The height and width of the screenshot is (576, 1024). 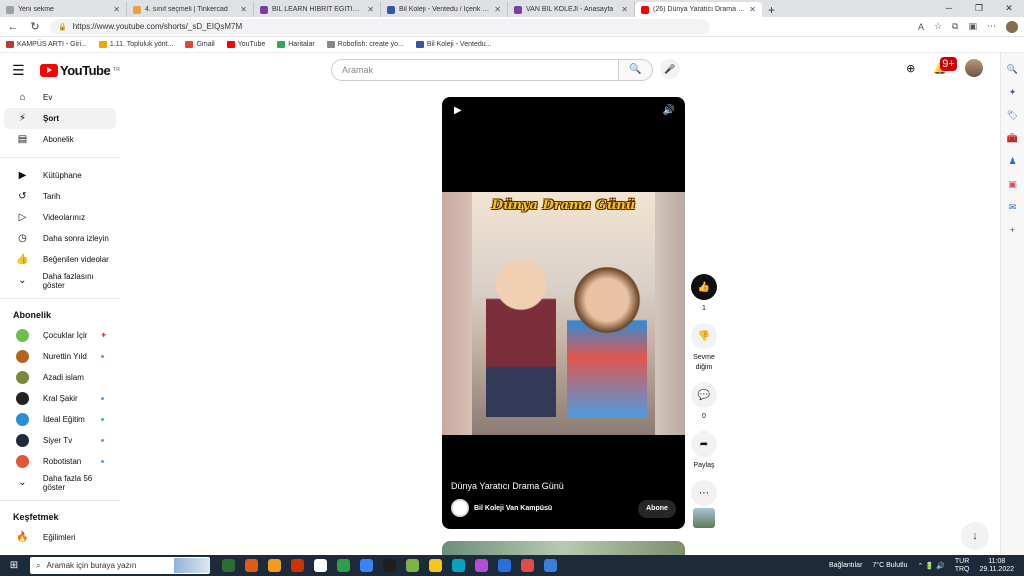 I want to click on create-video-icon: ⊕, so click(x=910, y=68).